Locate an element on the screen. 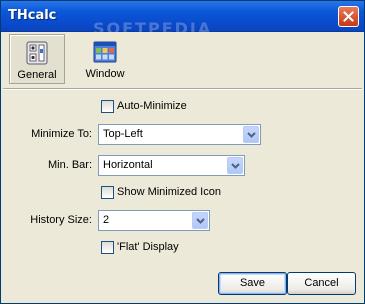 This screenshot has width=365, height=304. history-size-label: History Size: is located at coordinates (61, 220).